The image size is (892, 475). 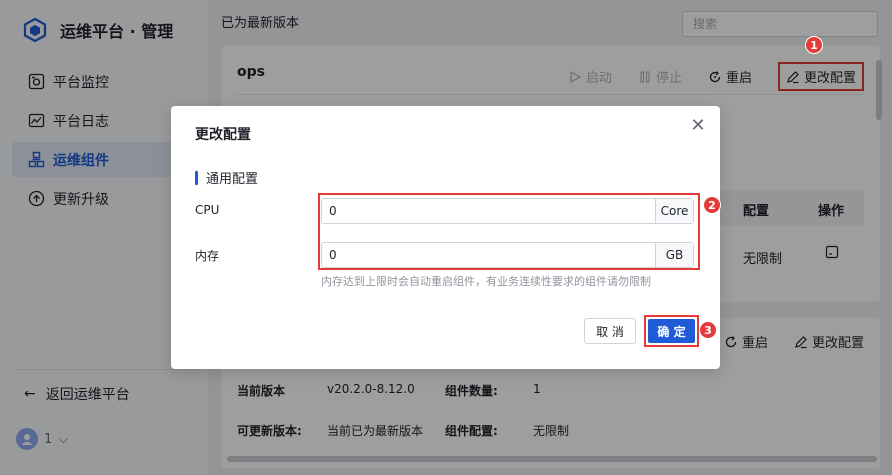 I want to click on fields-highlight, so click(x=509, y=231).